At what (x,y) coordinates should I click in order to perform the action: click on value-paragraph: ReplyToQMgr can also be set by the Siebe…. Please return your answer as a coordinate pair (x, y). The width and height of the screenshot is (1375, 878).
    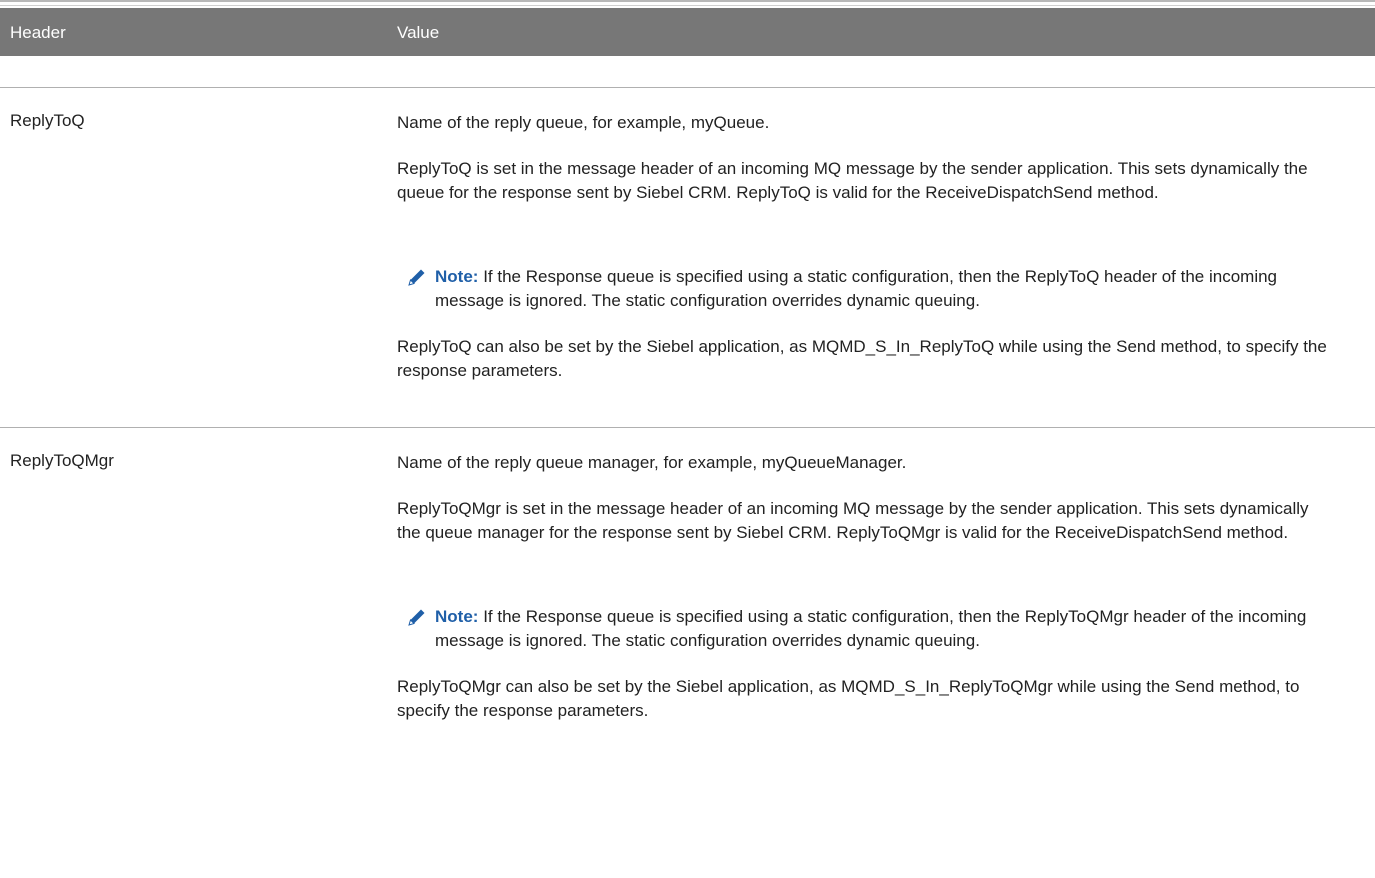
    Looking at the image, I should click on (848, 698).